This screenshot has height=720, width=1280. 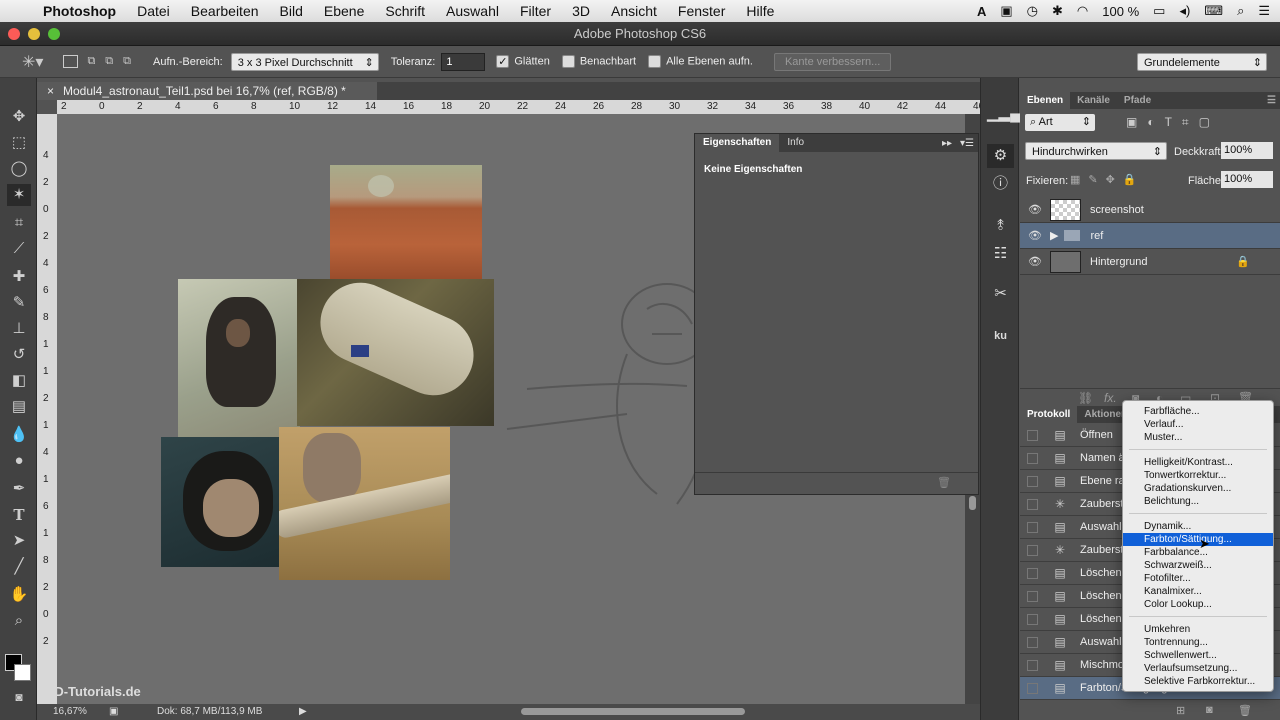 I want to click on line-tool-icon: ╱, so click(x=19, y=567).